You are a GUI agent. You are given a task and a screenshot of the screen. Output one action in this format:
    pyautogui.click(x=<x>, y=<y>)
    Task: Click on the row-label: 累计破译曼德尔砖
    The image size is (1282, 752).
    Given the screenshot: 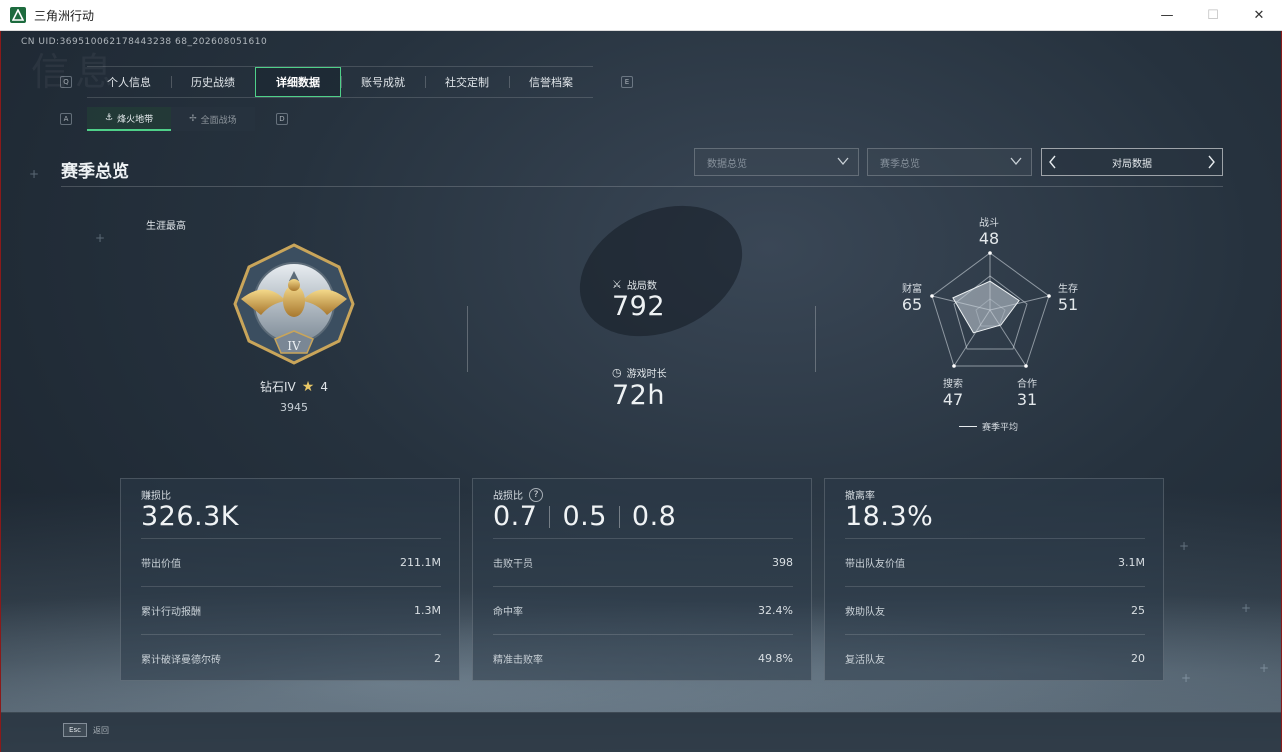 What is the action you would take?
    pyautogui.click(x=181, y=660)
    